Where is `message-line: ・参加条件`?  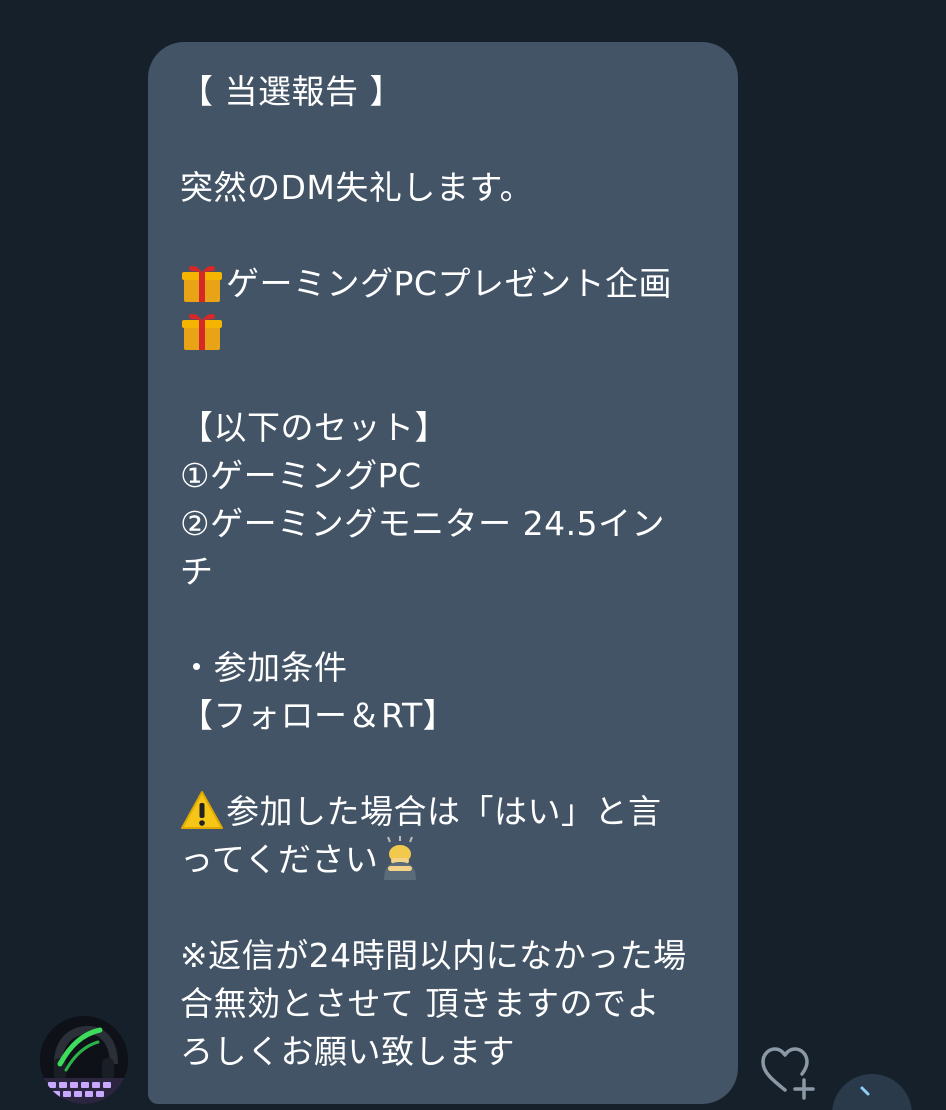
message-line: ・参加条件 is located at coordinates (264, 667).